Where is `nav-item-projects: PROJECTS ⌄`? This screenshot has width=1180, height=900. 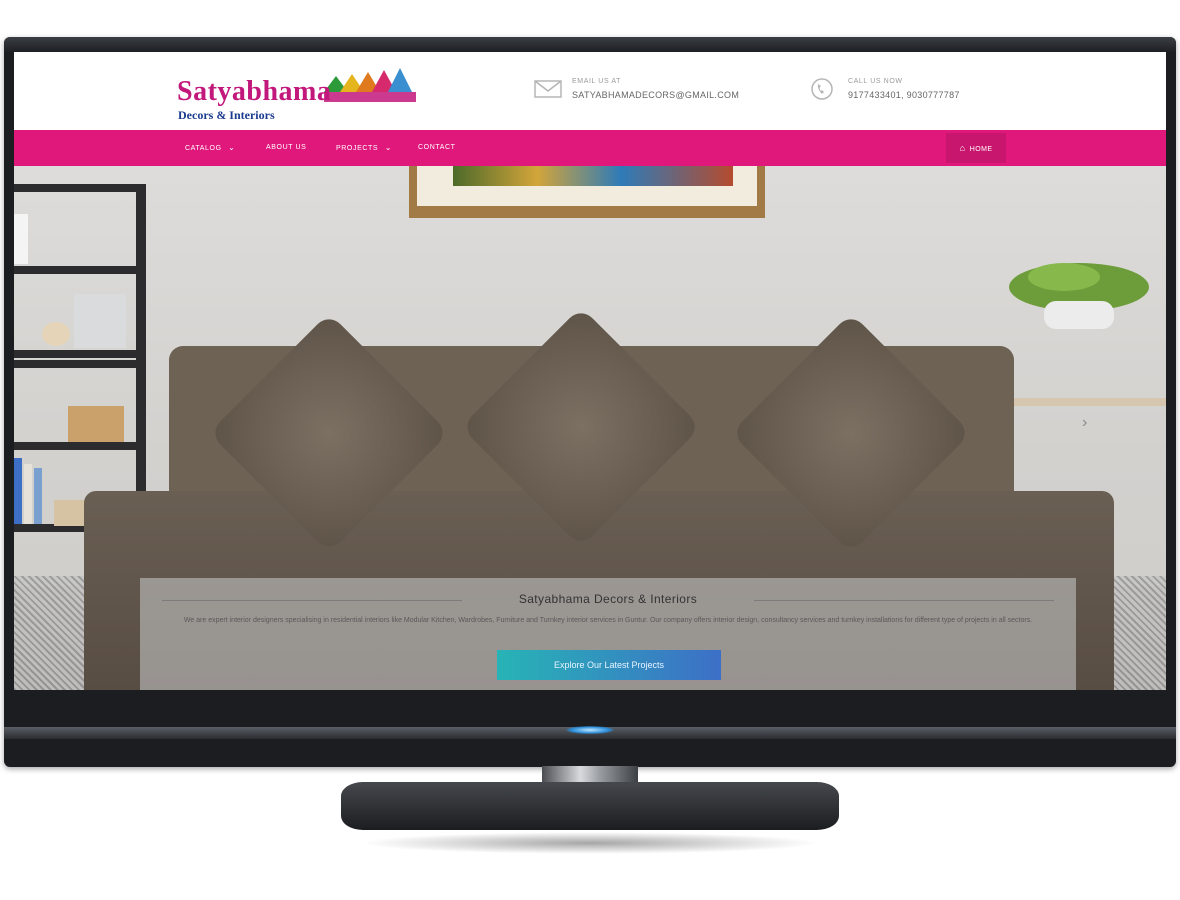 nav-item-projects: PROJECTS ⌄ is located at coordinates (364, 148).